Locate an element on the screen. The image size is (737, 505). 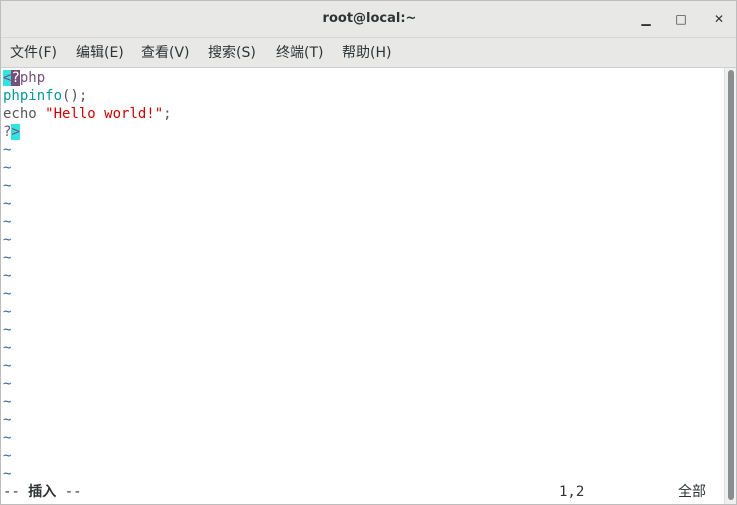
menu-edit: 编辑(E) is located at coordinates (100, 53).